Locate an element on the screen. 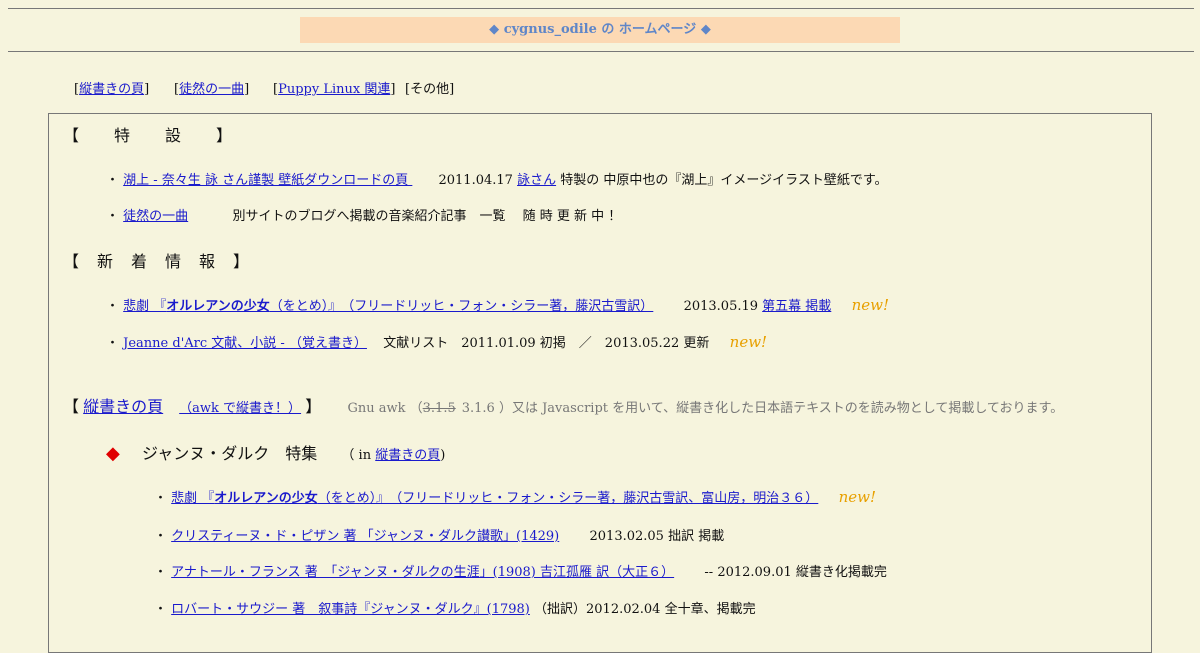 The height and width of the screenshot is (653, 1200). nav-item-tsurezure: [徒然の一曲] is located at coordinates (211, 87).